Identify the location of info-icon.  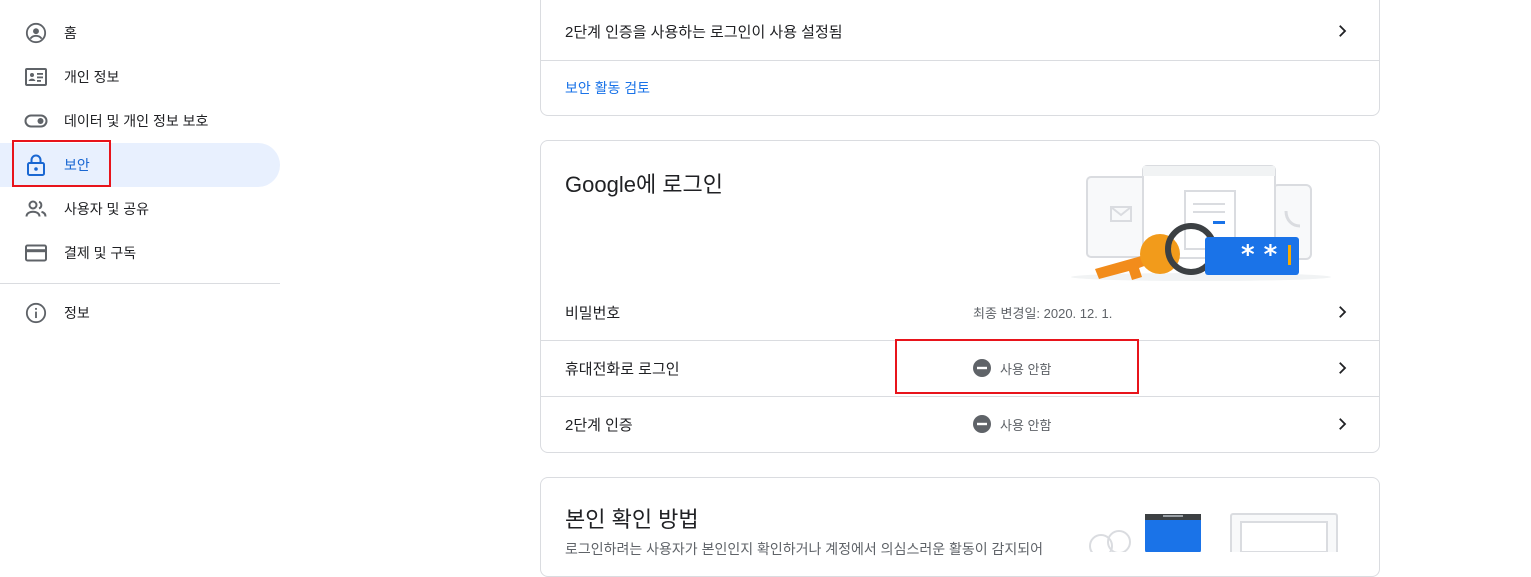
(36, 313).